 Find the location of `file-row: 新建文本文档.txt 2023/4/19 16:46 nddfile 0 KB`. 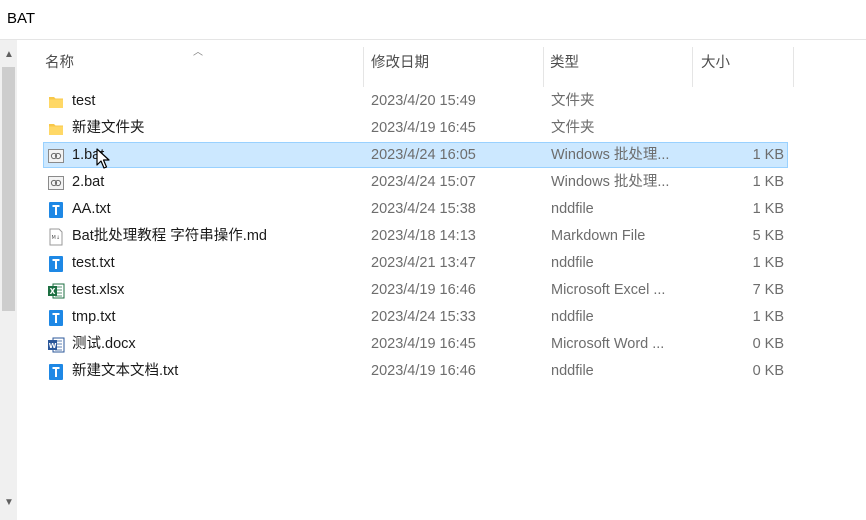

file-row: 新建文本文档.txt 2023/4/19 16:46 nddfile 0 KB is located at coordinates (415, 371).